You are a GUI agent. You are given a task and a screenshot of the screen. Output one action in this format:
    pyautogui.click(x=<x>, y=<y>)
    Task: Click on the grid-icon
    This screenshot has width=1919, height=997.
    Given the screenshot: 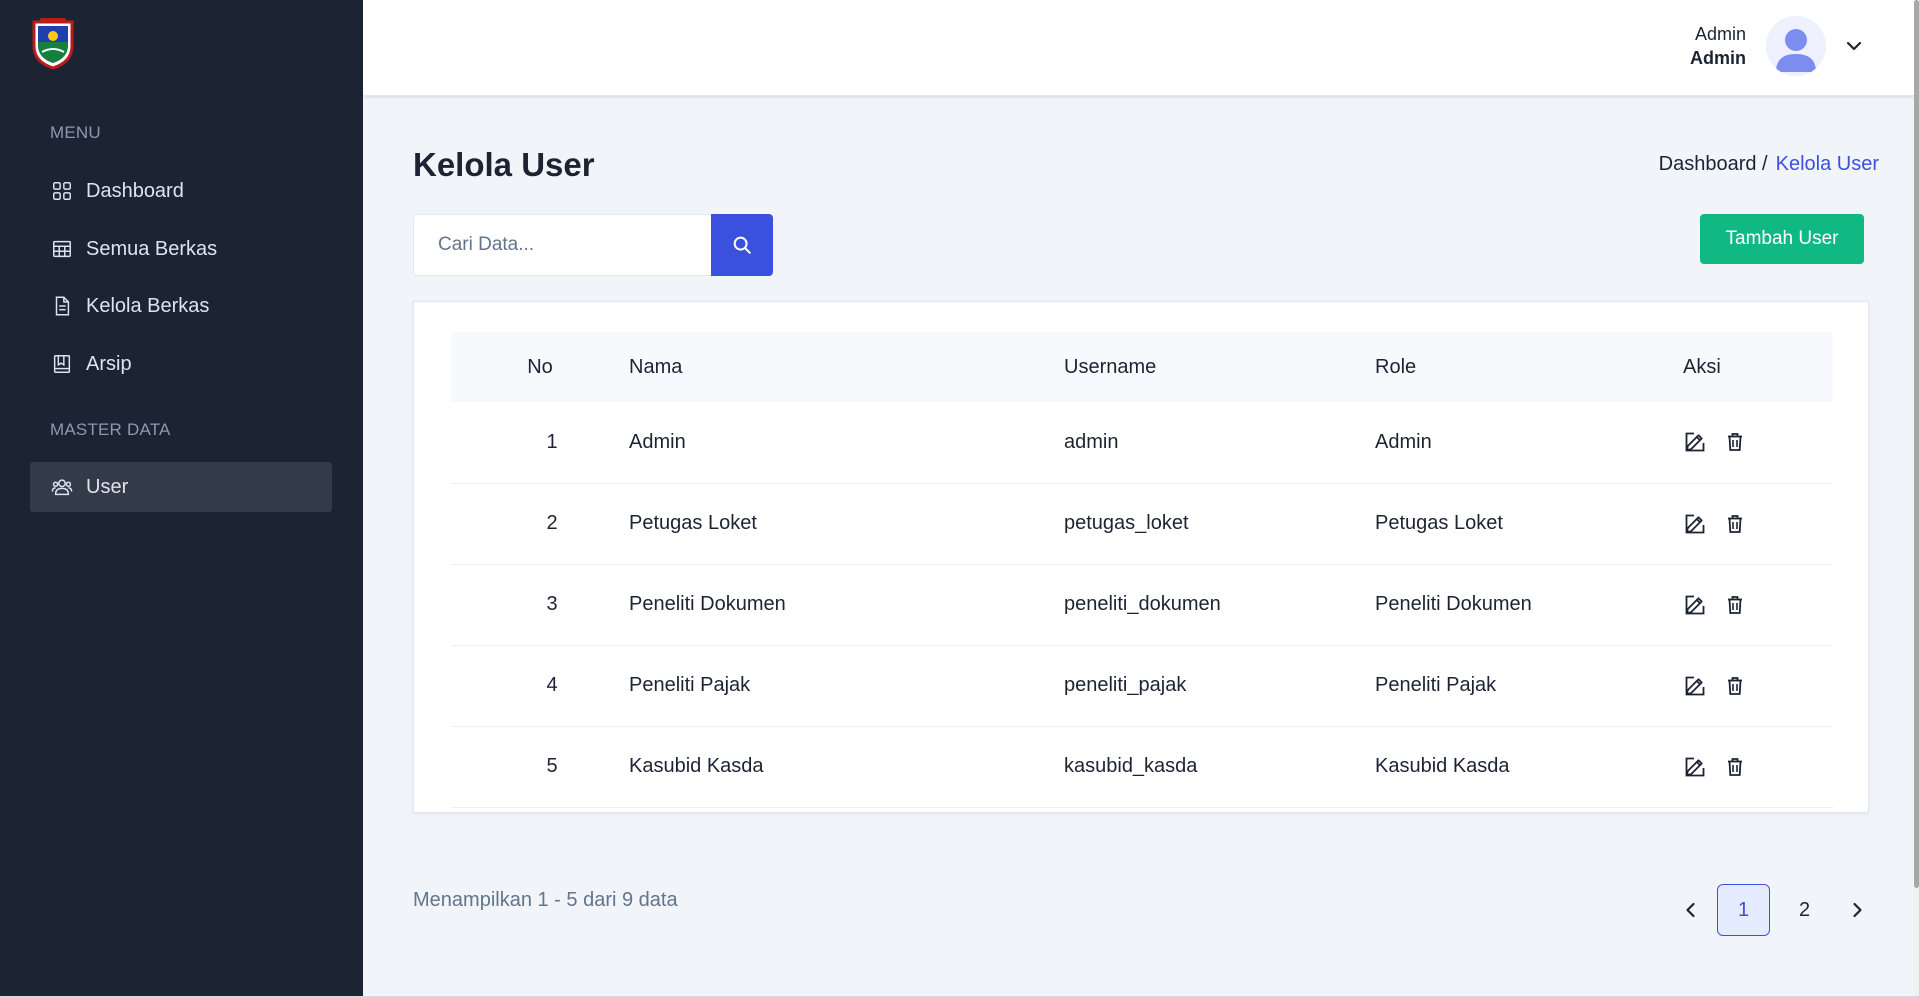 What is the action you would take?
    pyautogui.click(x=62, y=191)
    